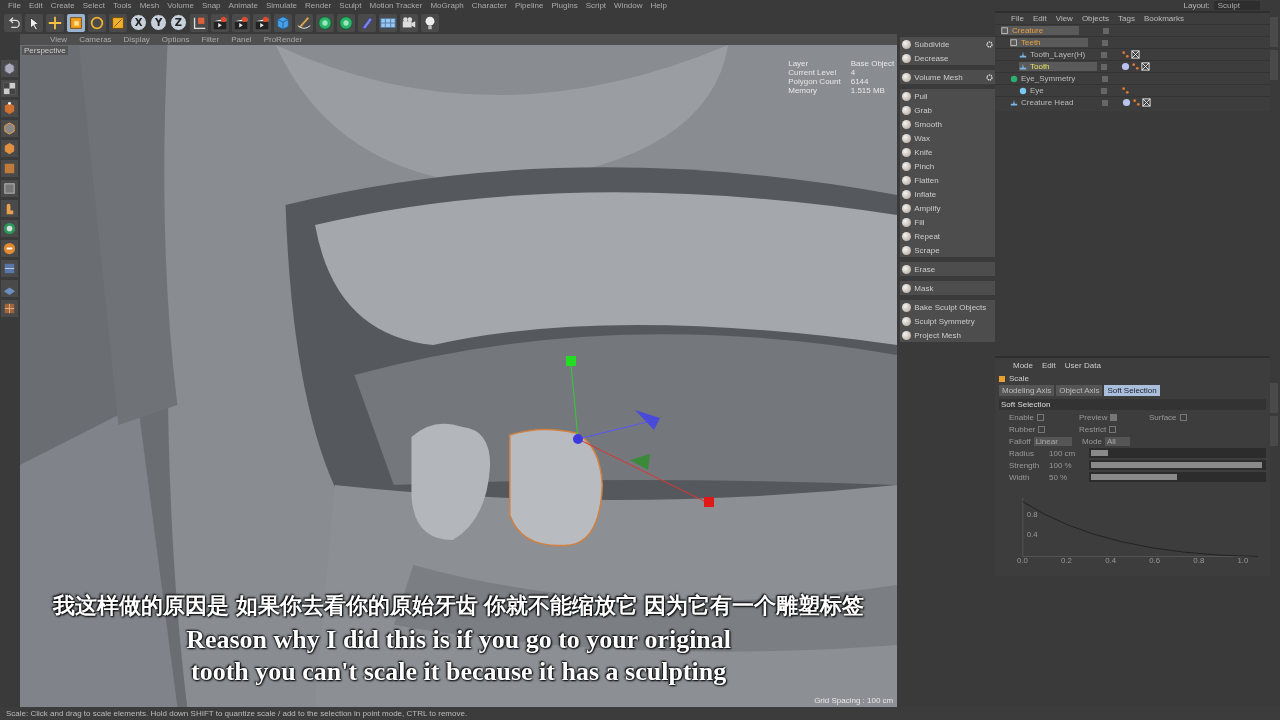  What do you see at coordinates (58, 39) in the screenshot?
I see `viewport-menu-item: View` at bounding box center [58, 39].